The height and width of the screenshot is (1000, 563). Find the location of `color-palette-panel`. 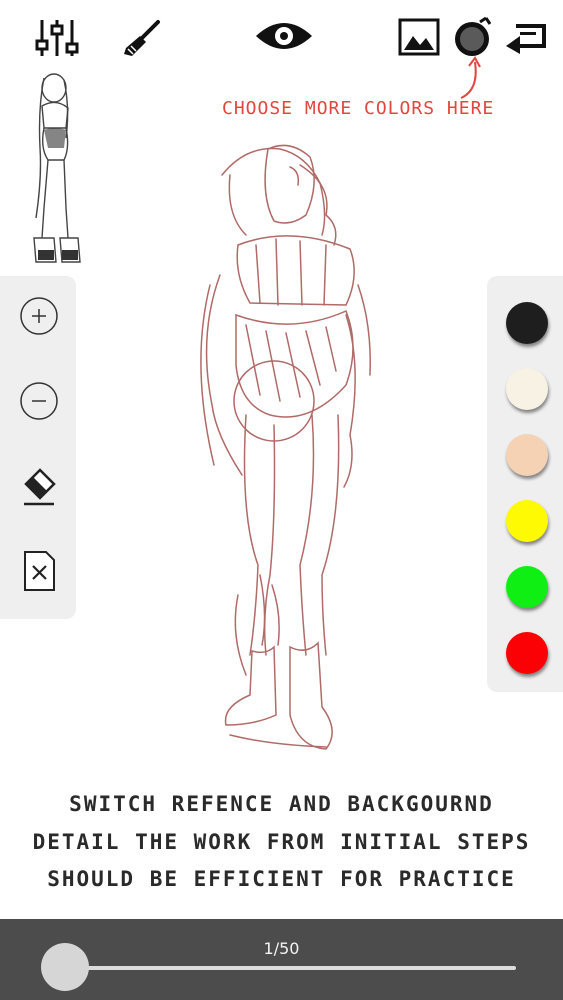

color-palette-panel is located at coordinates (525, 484).